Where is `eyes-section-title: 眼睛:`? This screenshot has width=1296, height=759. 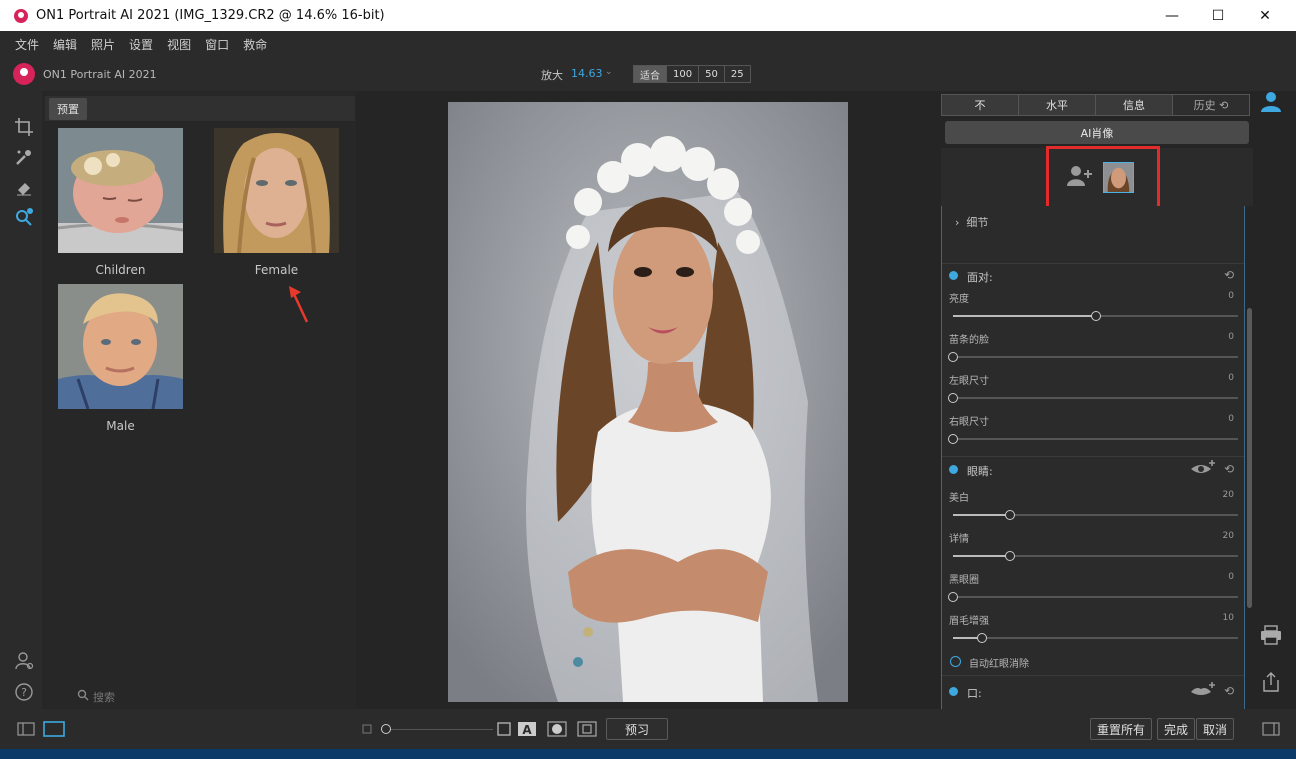
eyes-section-title: 眼睛: is located at coordinates (980, 471).